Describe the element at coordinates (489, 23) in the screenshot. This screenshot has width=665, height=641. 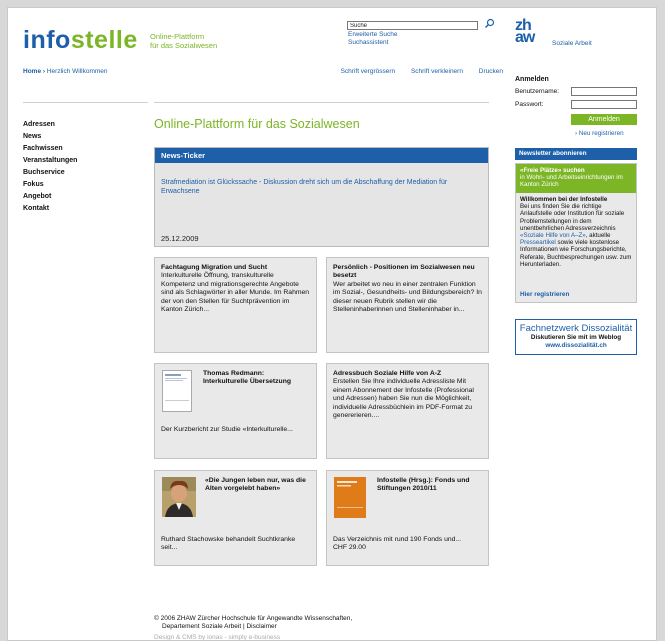
I see `search-icon` at that location.